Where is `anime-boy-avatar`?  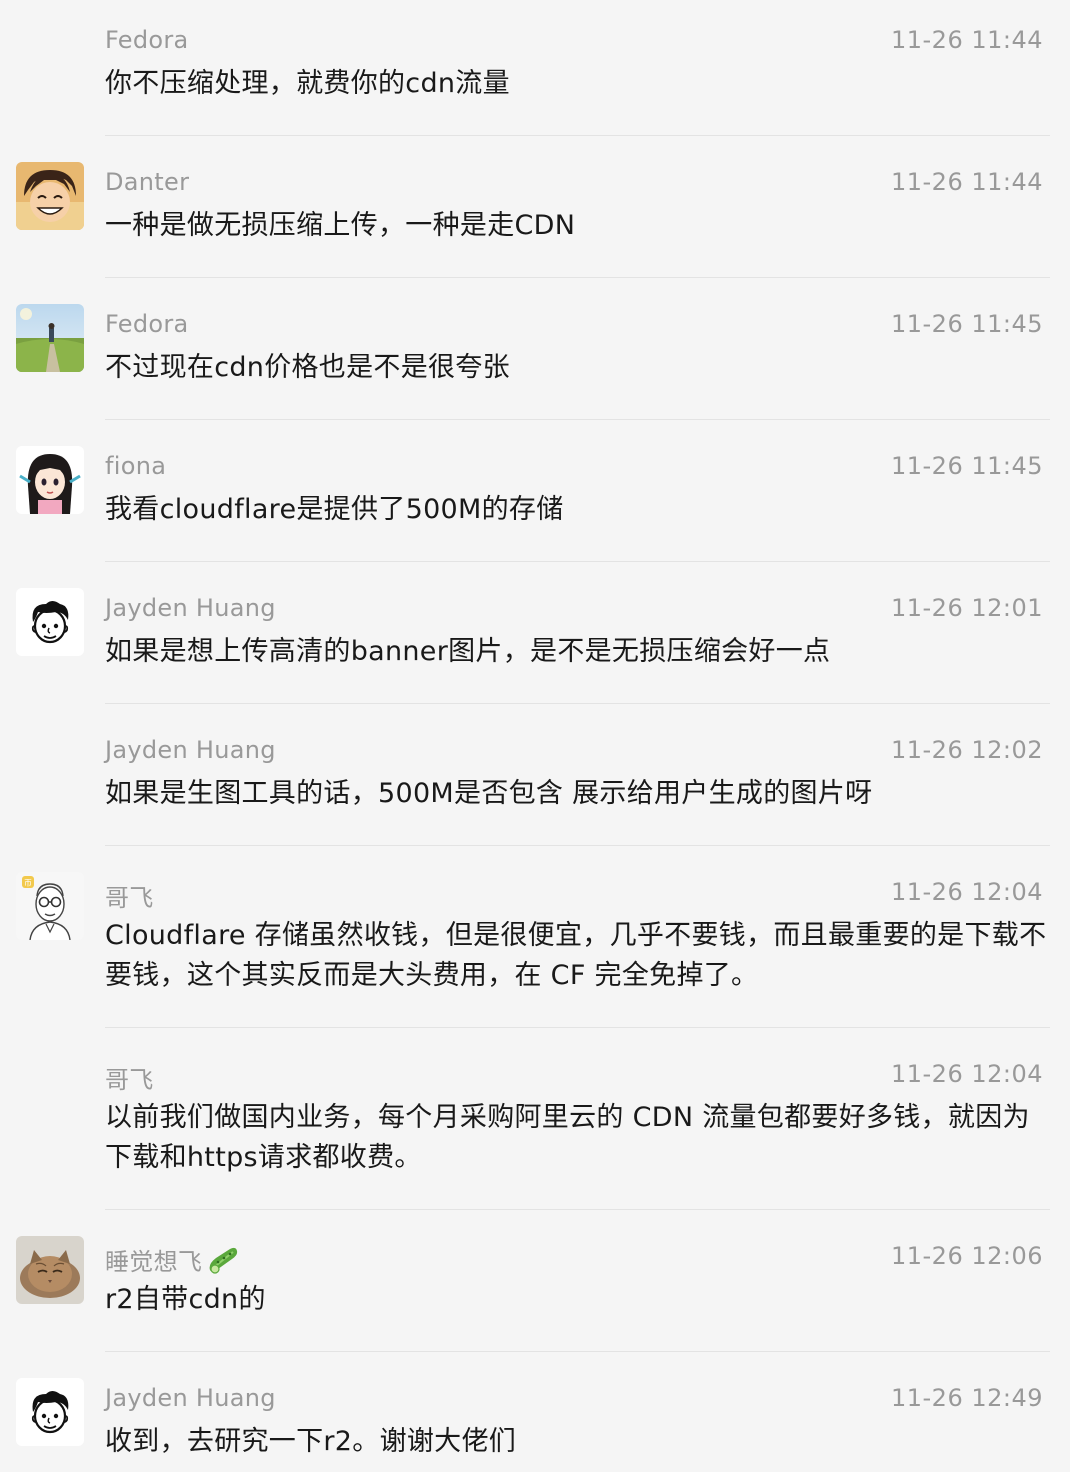 anime-boy-avatar is located at coordinates (50, 196).